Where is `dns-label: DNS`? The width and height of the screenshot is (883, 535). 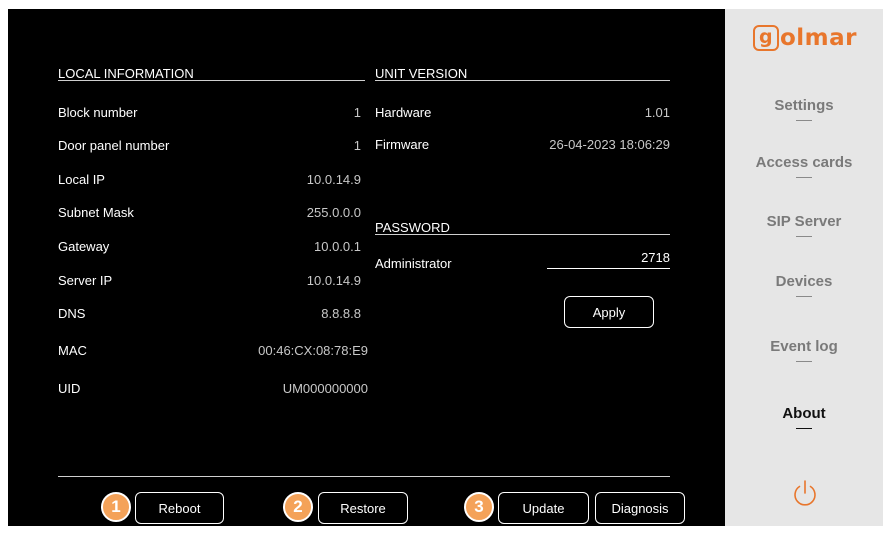 dns-label: DNS is located at coordinates (72, 313).